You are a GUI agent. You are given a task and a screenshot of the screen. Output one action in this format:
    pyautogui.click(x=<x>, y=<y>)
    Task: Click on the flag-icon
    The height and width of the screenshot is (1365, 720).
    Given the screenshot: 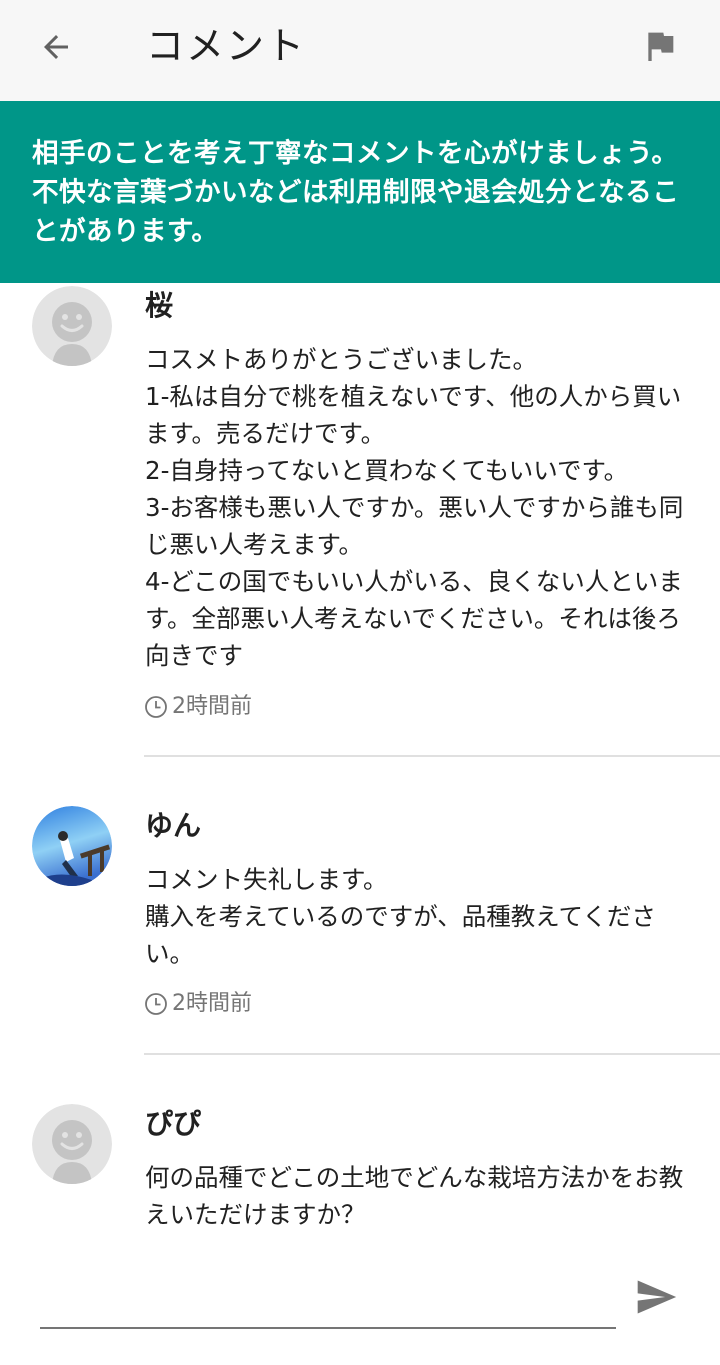 What is the action you would take?
    pyautogui.click(x=661, y=46)
    